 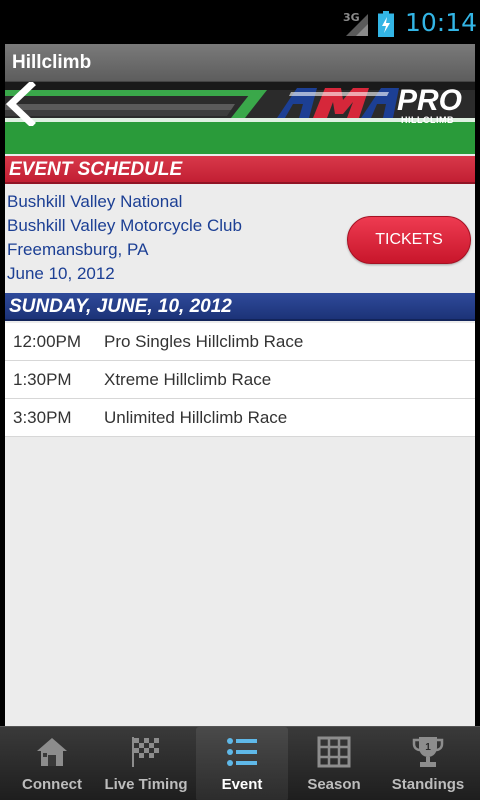 What do you see at coordinates (242, 752) in the screenshot?
I see `list-icon` at bounding box center [242, 752].